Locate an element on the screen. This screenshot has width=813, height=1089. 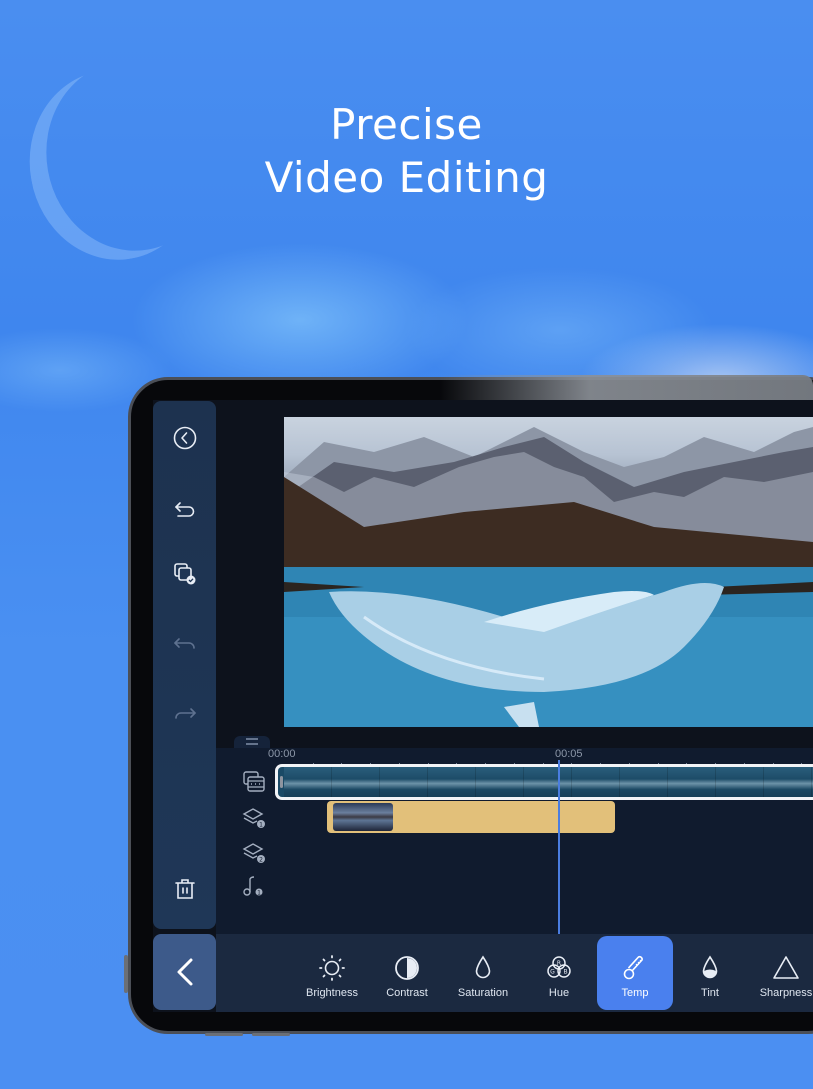
tool-label: Sharpness is located at coordinates (786, 993).